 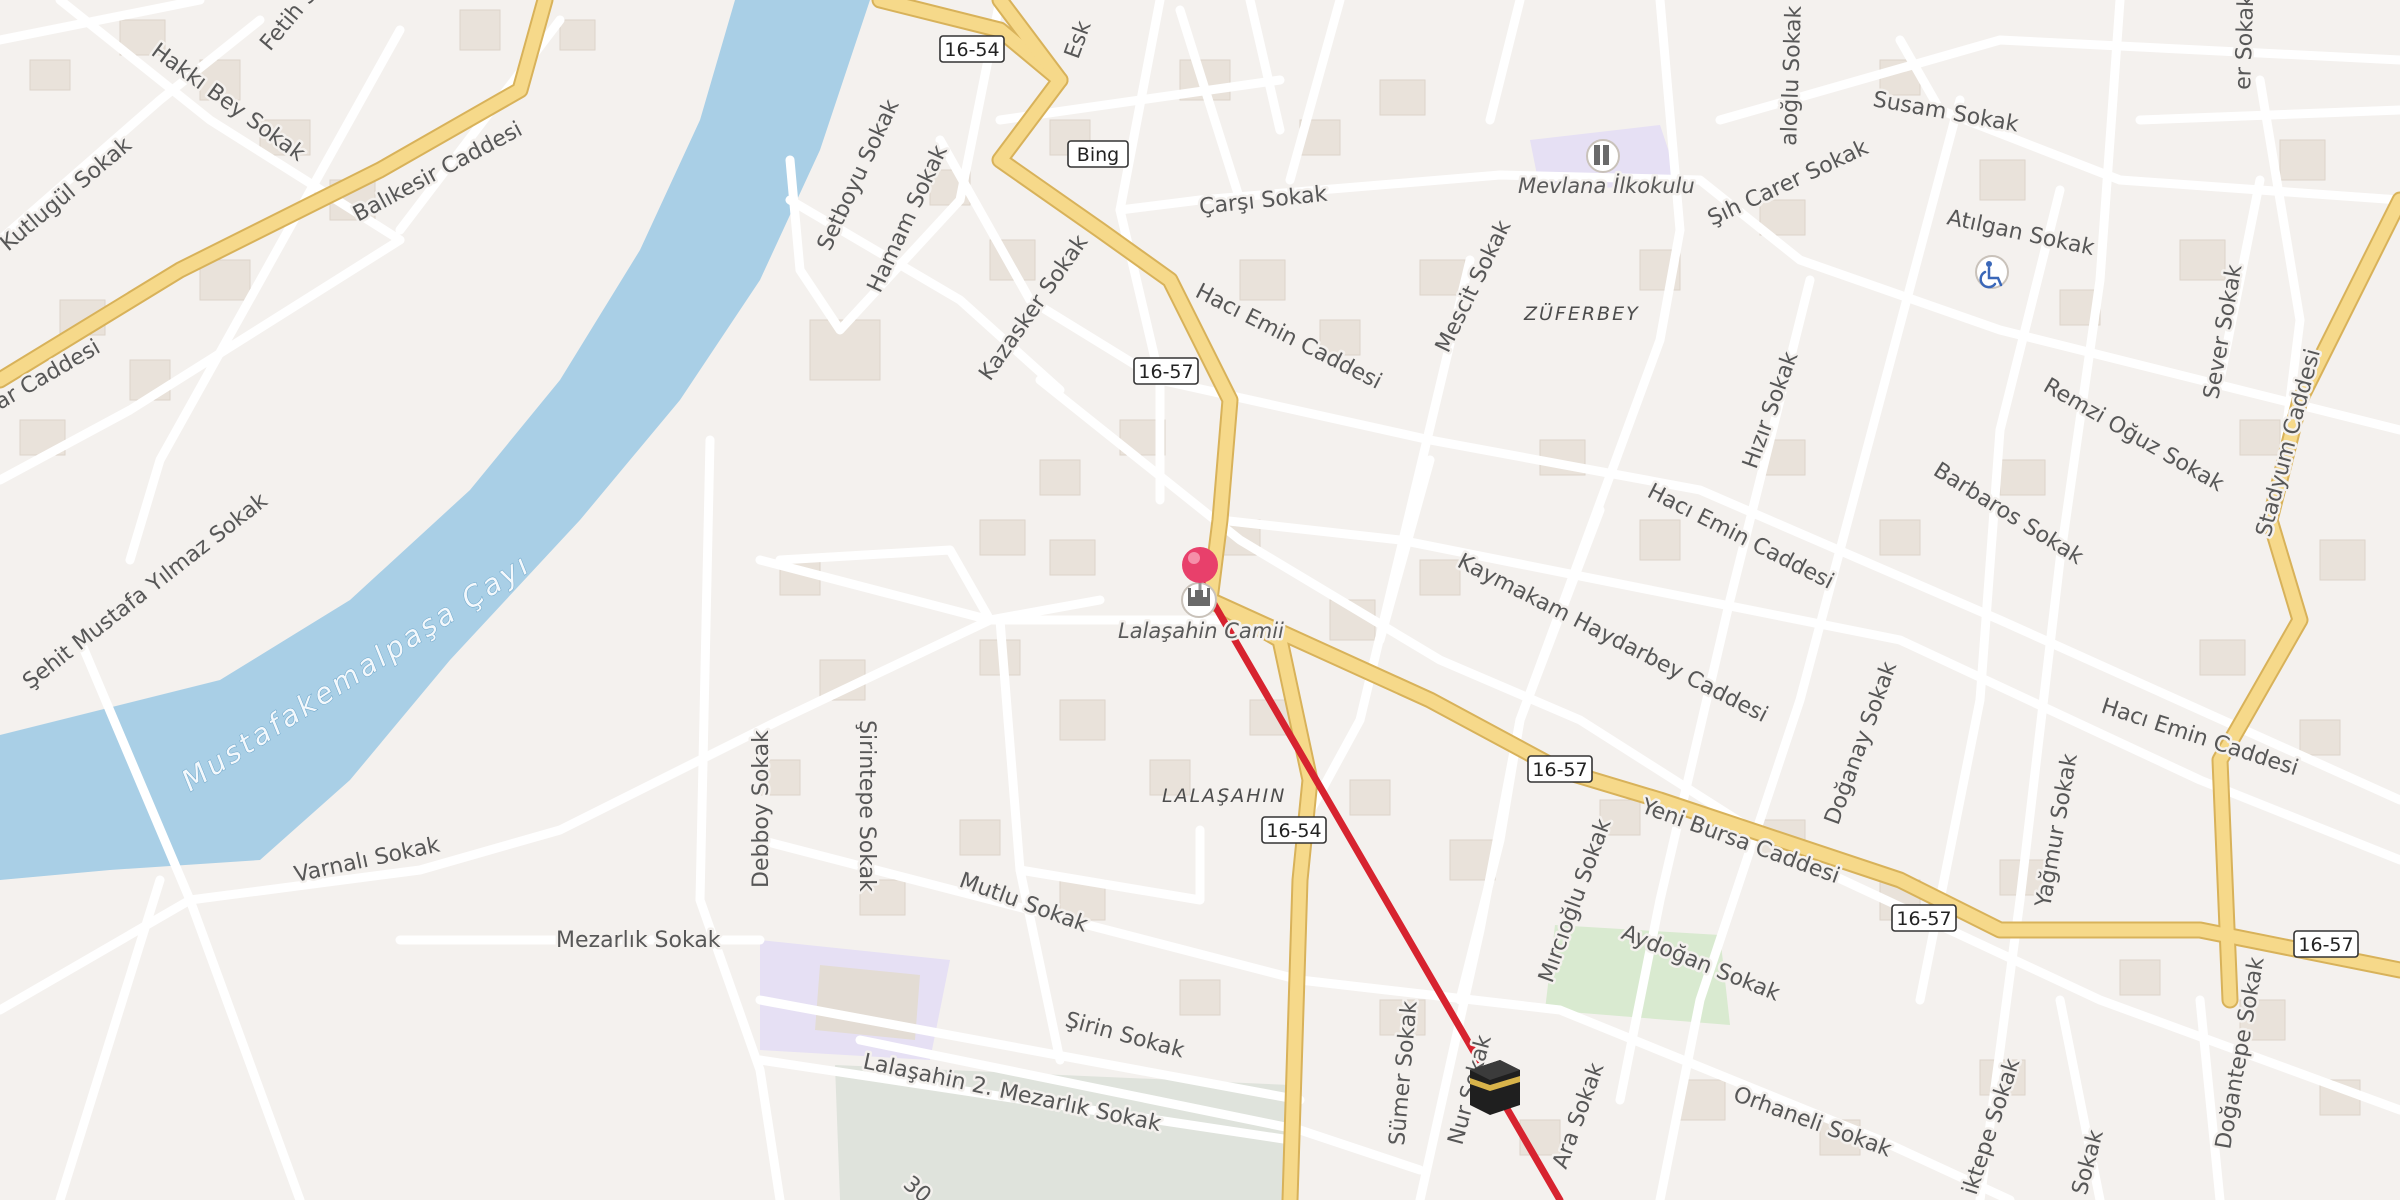 What do you see at coordinates (1606, 185) in the screenshot?
I see `poi-label-school: Mevlana İlkokulu` at bounding box center [1606, 185].